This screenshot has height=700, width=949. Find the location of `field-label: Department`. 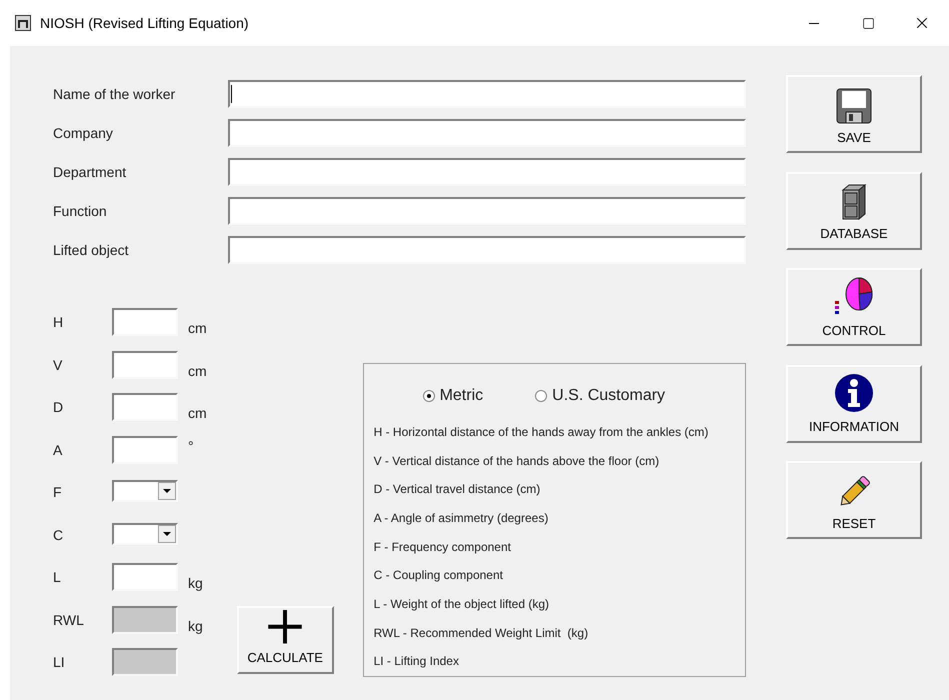

field-label: Department is located at coordinates (90, 172).